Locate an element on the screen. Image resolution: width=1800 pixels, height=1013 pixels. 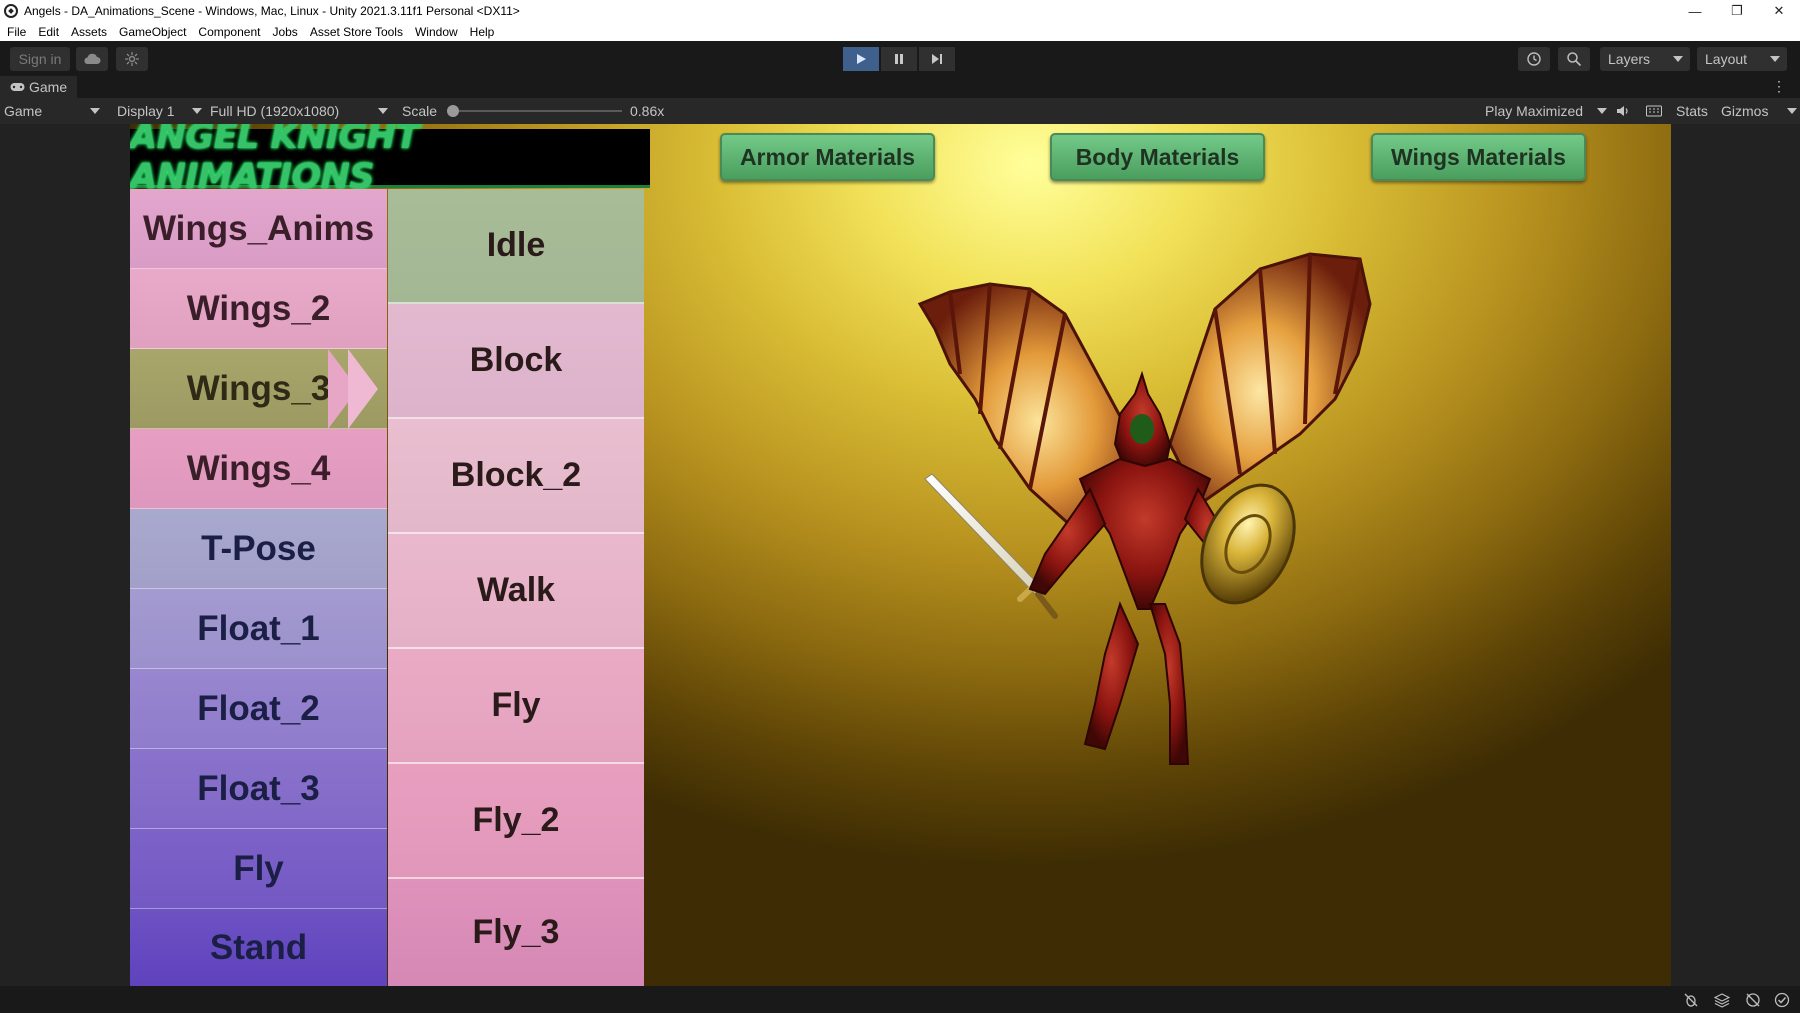
left-item-wings-3-label: Wings_3 is located at coordinates (258, 388).